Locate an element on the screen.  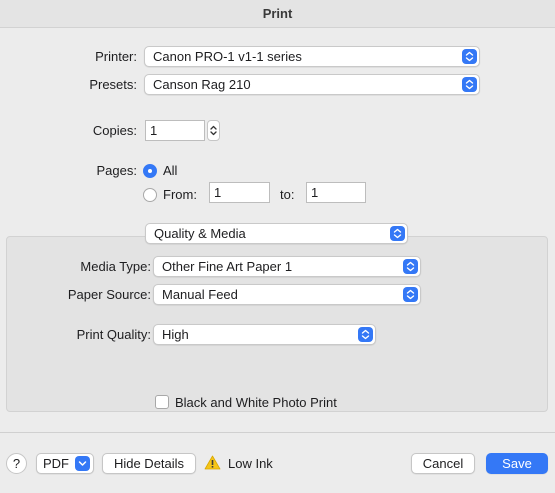
pages-from-field: 1 is located at coordinates (239, 192).